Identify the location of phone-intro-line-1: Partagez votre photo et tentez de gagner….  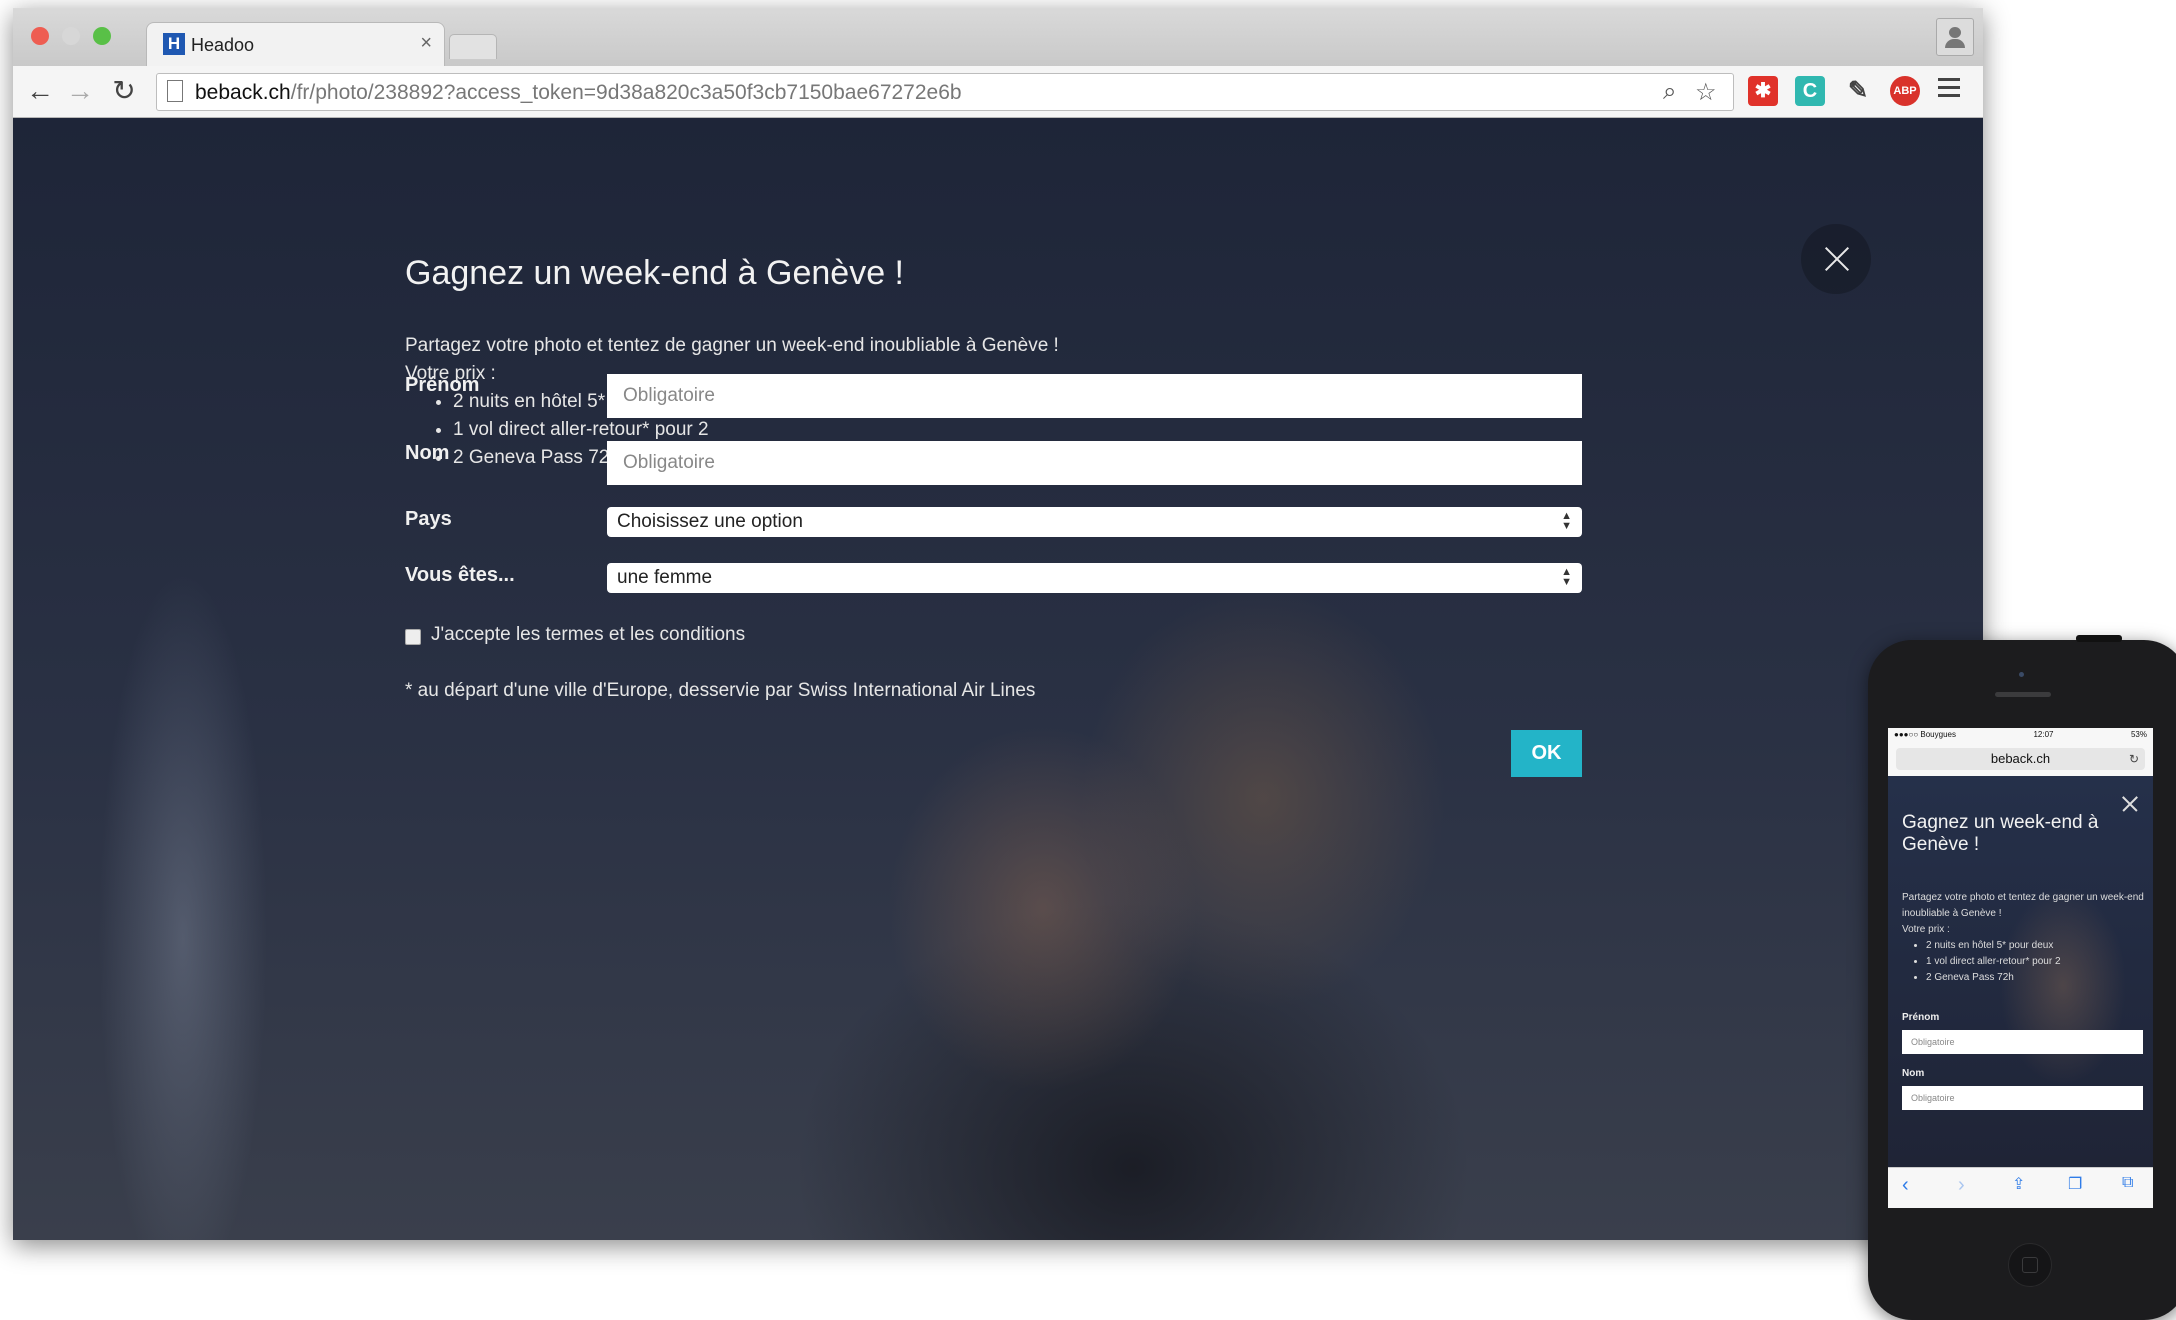
(2023, 905).